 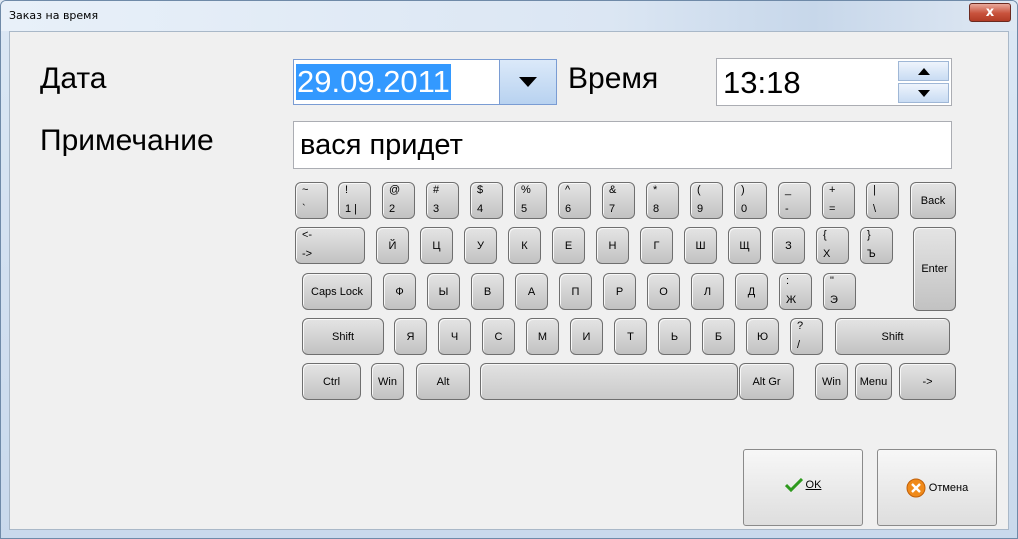 What do you see at coordinates (311, 200) in the screenshot?
I see `key-tilde: ~ `` at bounding box center [311, 200].